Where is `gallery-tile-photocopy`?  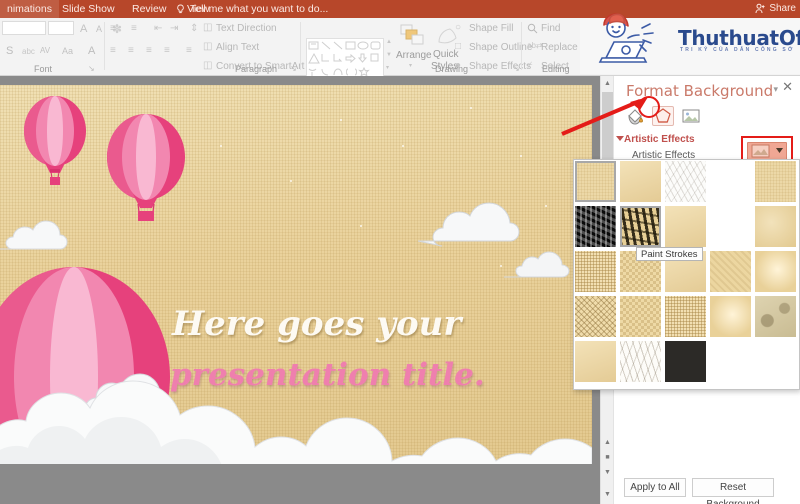 gallery-tile-photocopy is located at coordinates (640, 361).